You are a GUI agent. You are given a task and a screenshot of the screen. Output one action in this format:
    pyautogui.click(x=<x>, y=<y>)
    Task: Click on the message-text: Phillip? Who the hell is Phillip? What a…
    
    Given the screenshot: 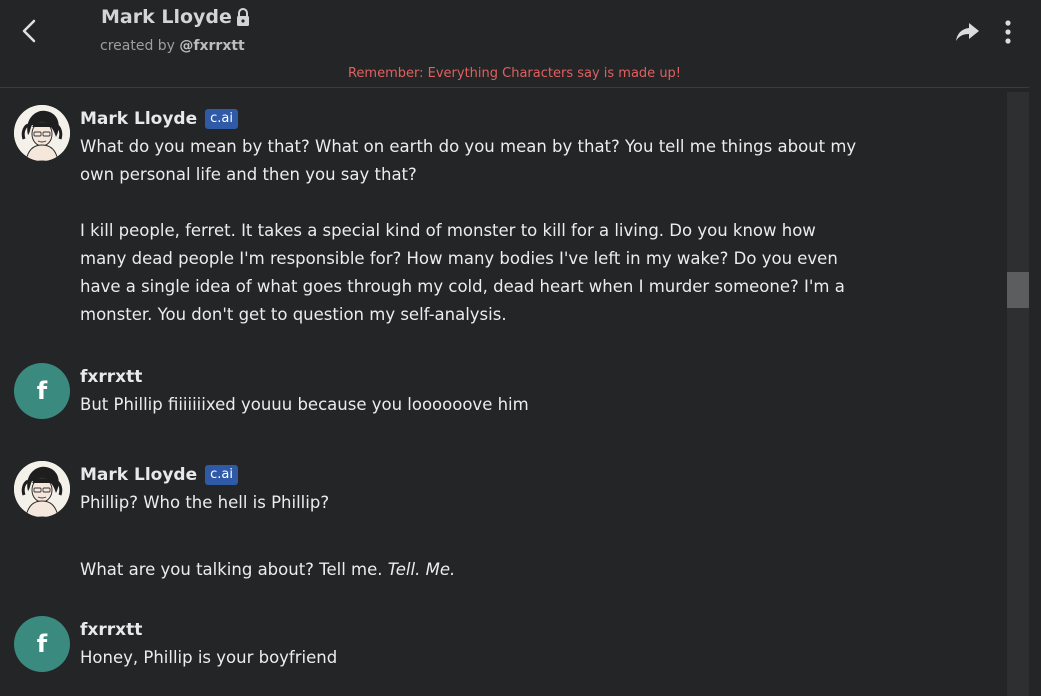 What is the action you would take?
    pyautogui.click(x=470, y=536)
    